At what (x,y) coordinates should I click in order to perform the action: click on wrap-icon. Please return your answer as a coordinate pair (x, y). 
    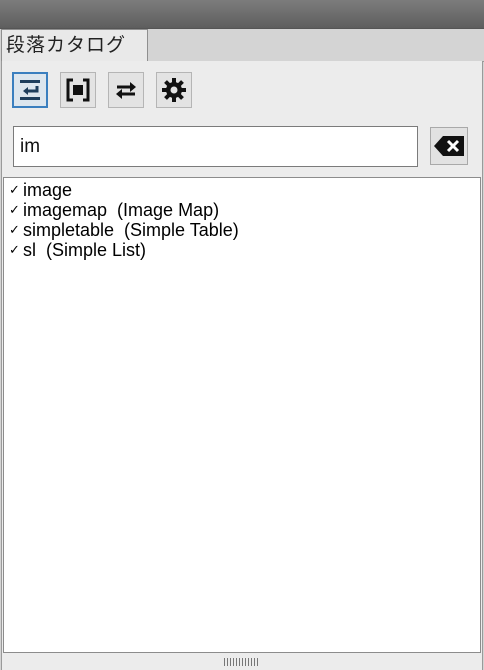
    Looking at the image, I should click on (78, 90).